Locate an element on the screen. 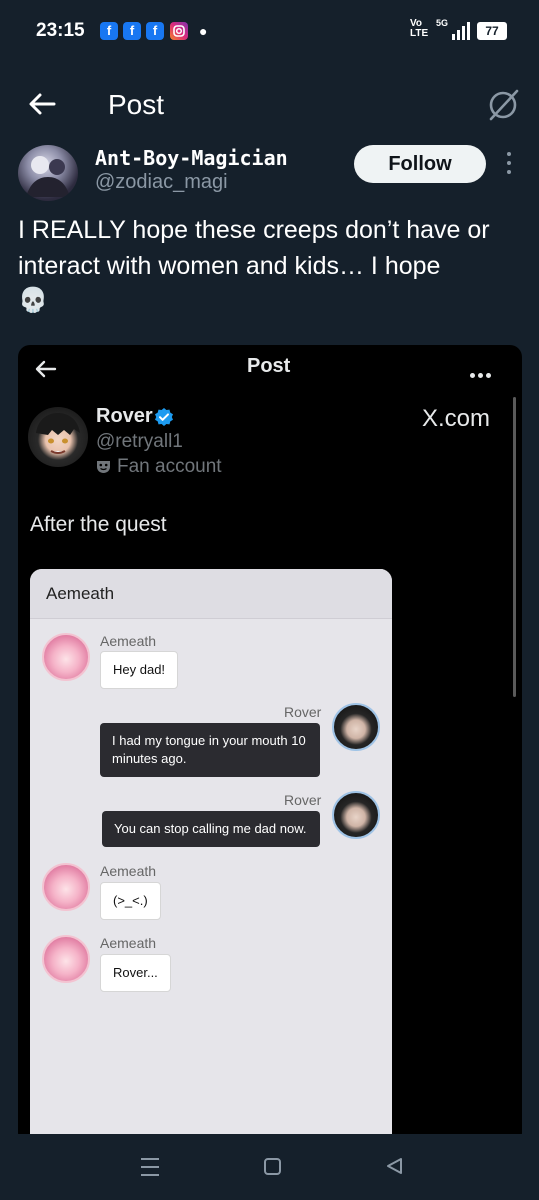  verified-badge-icon is located at coordinates (164, 417).